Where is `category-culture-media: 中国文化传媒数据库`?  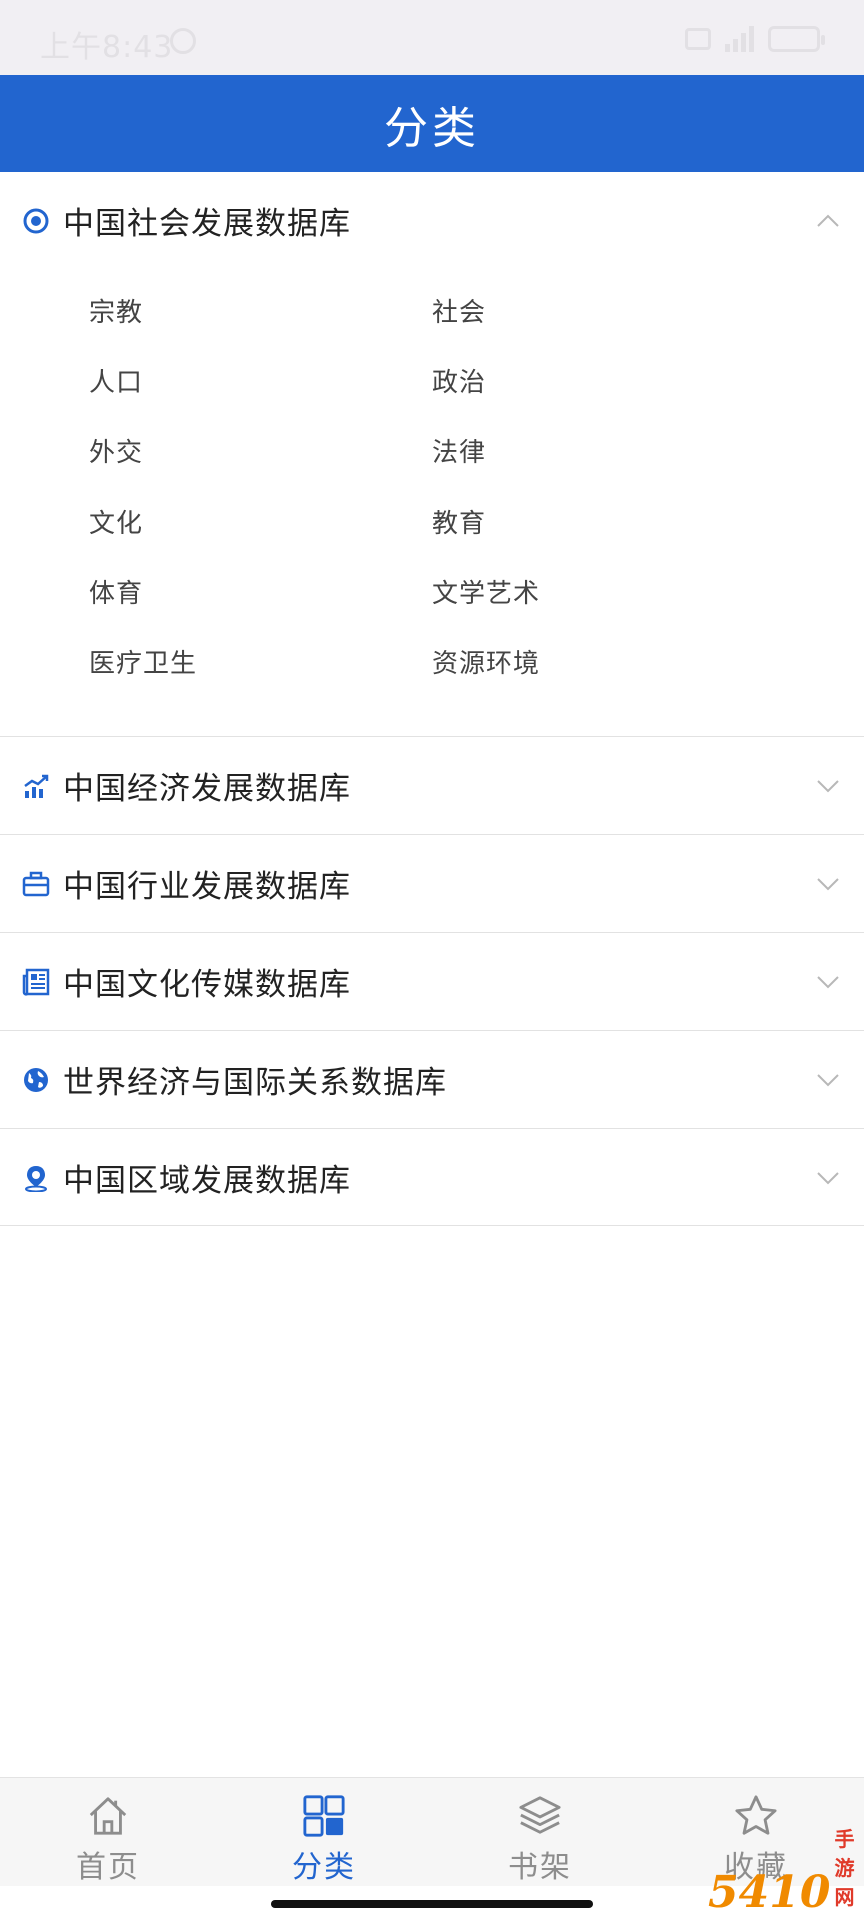 category-culture-media: 中国文化传媒数据库 is located at coordinates (432, 981).